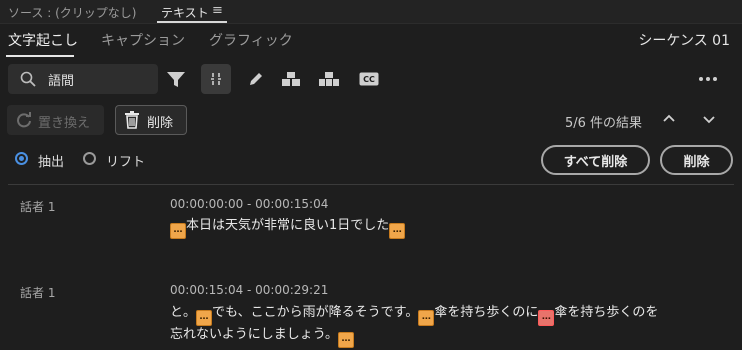 The image size is (742, 350). I want to click on lift-label: リフト, so click(125, 160).